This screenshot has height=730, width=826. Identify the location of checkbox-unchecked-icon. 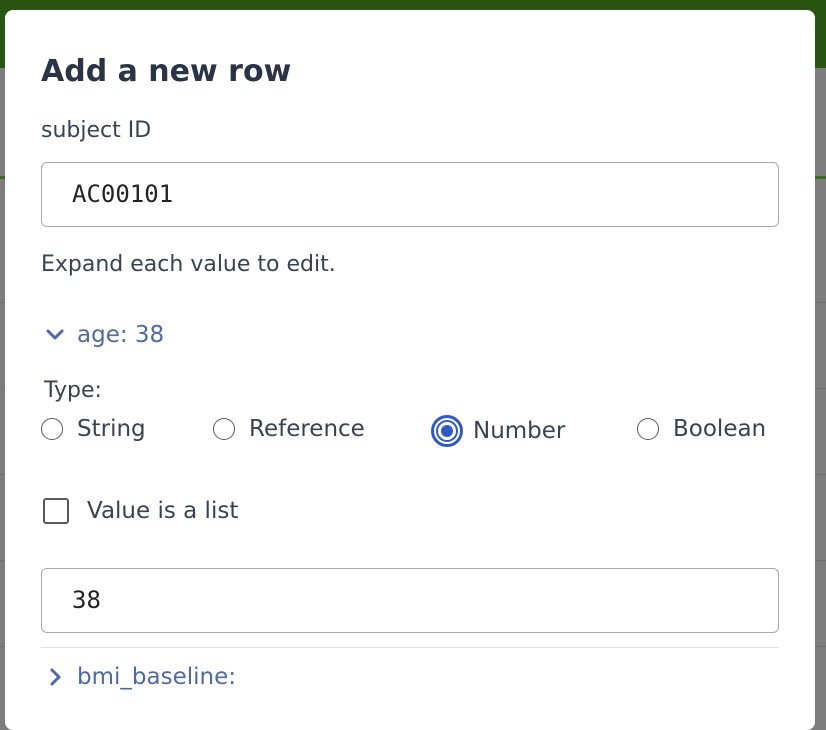
(56, 511).